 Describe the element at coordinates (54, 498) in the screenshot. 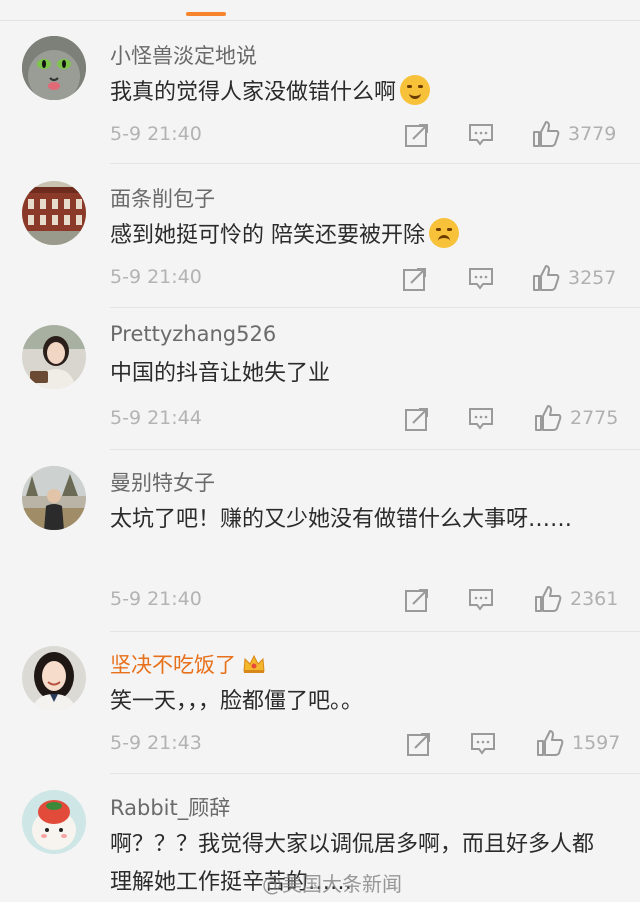

I see `man-outdoor-avatar-icon` at that location.